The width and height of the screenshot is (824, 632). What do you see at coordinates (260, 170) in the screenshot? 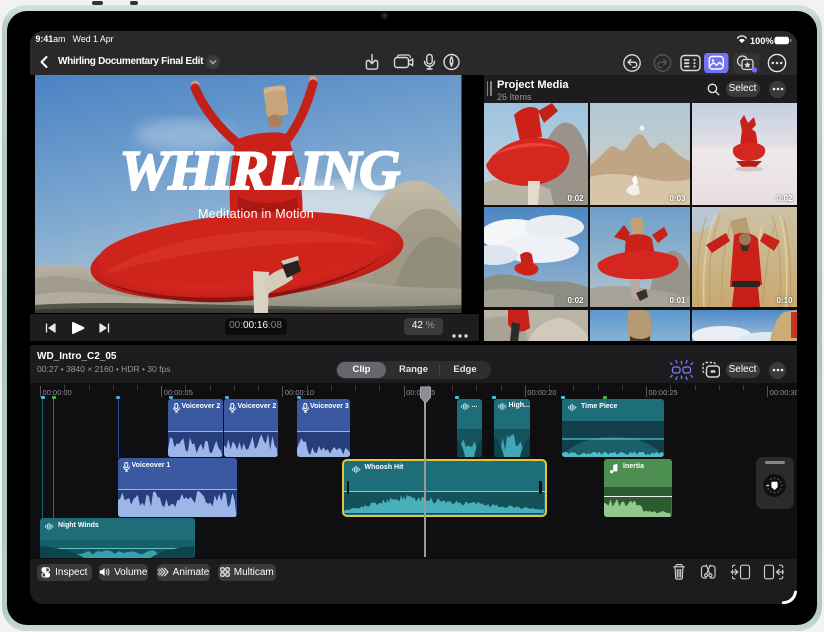
I see `svg-text: WHIRLING` at bounding box center [260, 170].